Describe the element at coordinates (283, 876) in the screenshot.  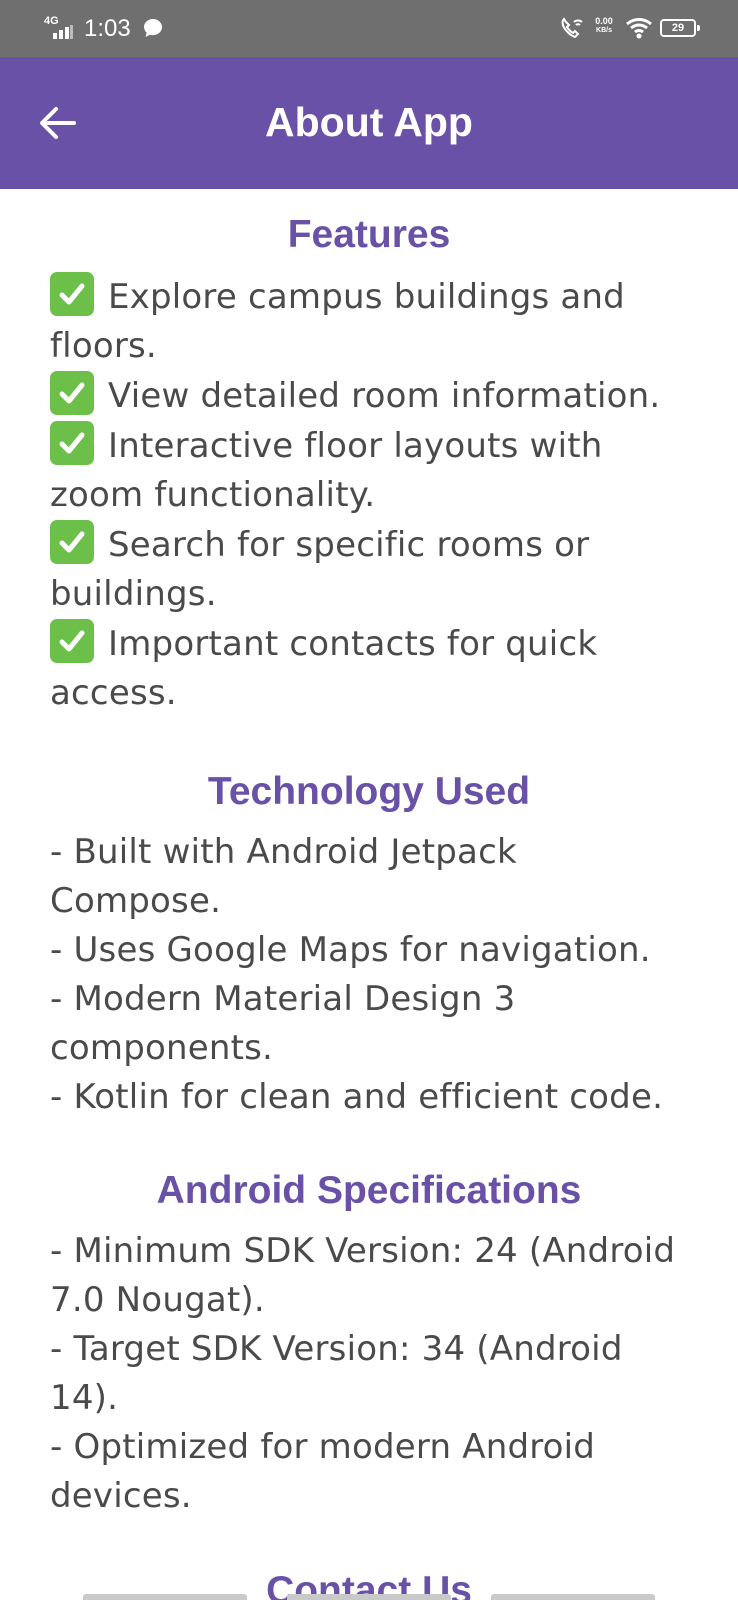
I see `technology-item: - Built with Android Jetpack Compose.` at that location.